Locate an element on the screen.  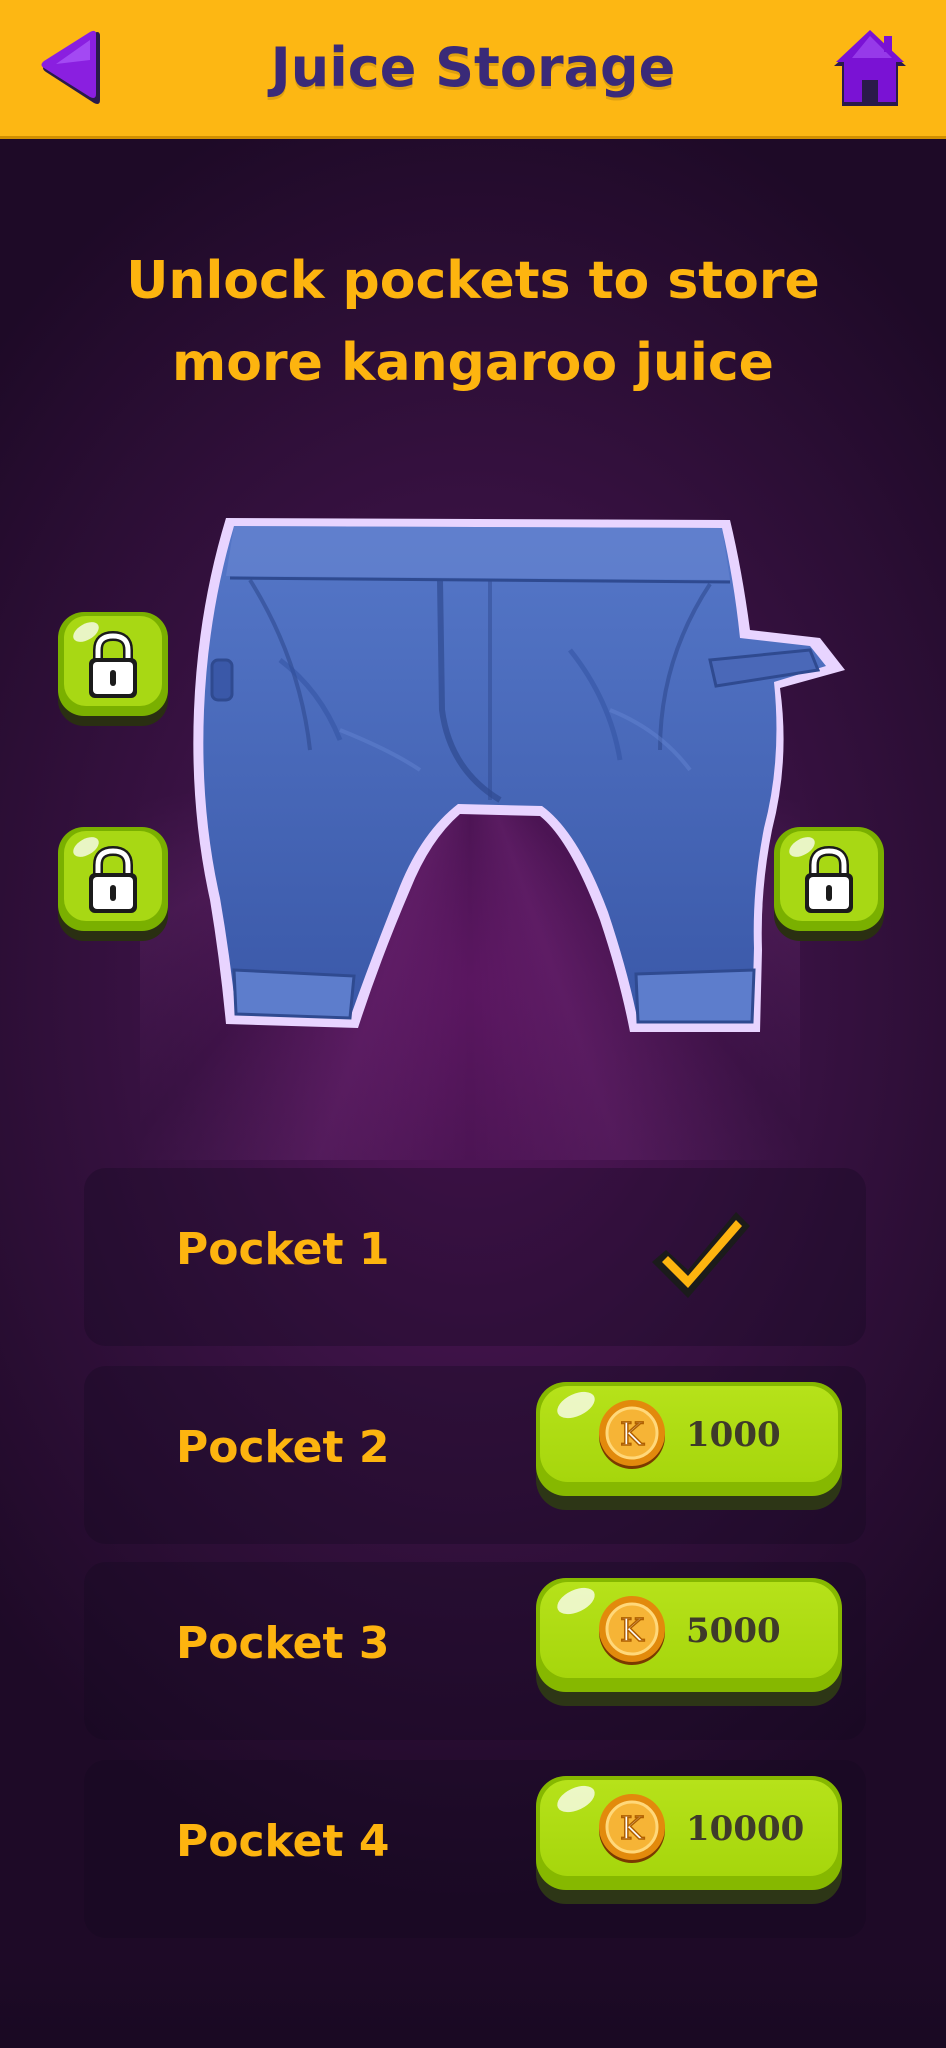
pocket-label: Pocket 3 is located at coordinates (283, 1643).